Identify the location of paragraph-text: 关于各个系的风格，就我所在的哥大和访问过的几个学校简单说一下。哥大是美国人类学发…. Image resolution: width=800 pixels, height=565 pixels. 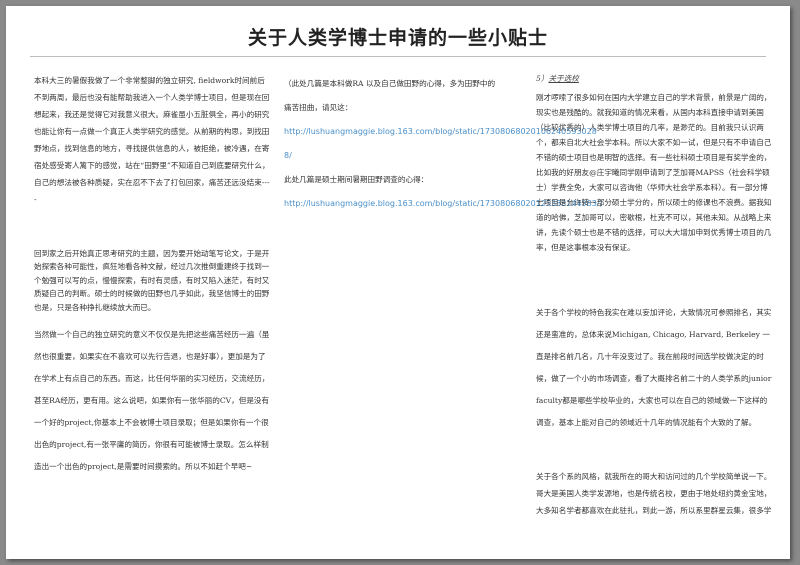
(654, 493).